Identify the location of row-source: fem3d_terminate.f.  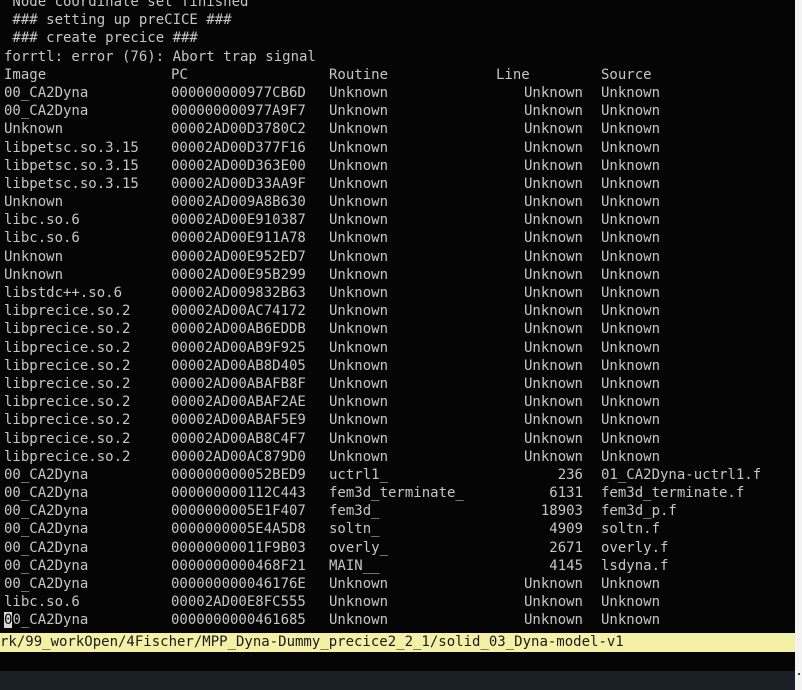
(673, 493).